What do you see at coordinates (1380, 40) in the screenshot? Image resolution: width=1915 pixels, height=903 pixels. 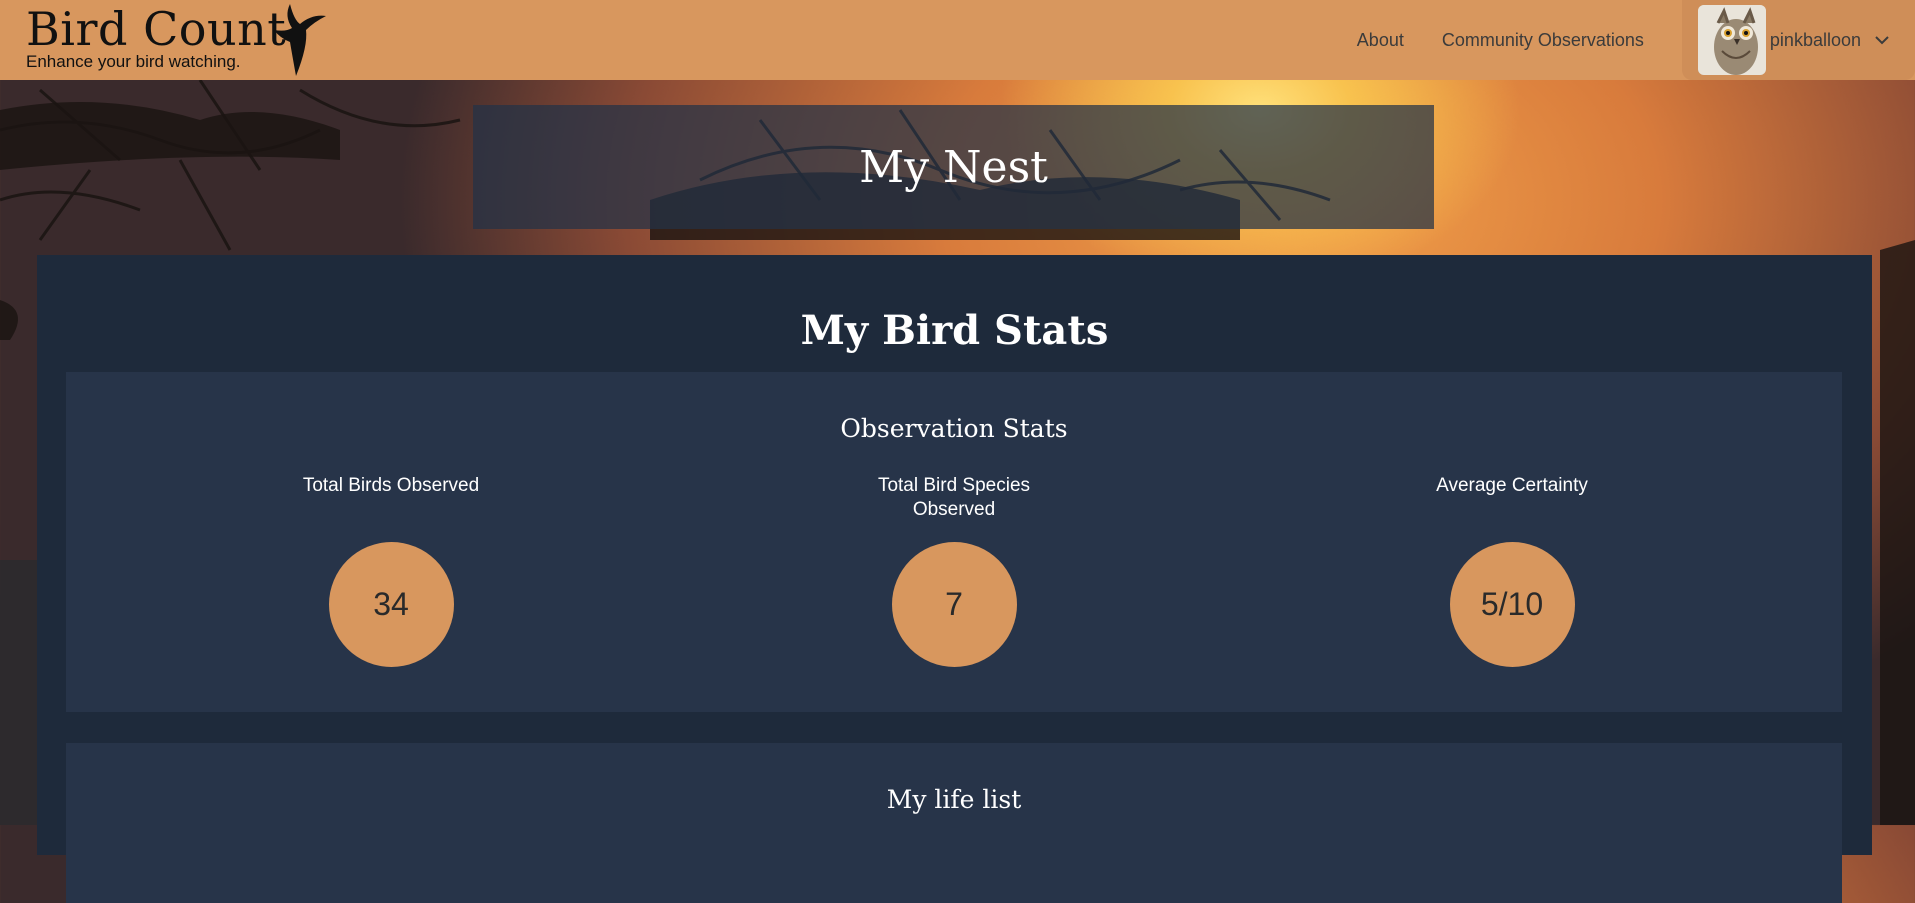 I see `nav-link-about: About` at bounding box center [1380, 40].